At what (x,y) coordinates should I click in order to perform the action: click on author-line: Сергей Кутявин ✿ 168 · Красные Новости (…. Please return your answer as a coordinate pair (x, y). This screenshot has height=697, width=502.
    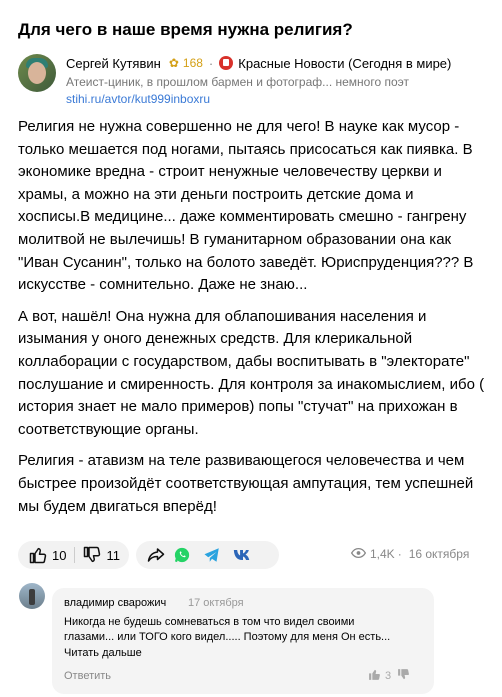
    Looking at the image, I should click on (258, 63).